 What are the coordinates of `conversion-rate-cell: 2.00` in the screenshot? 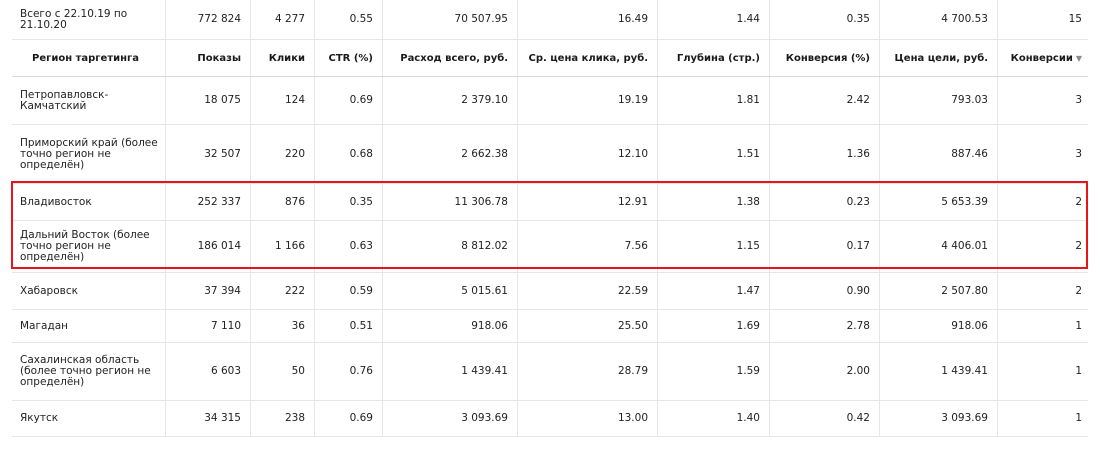 It's located at (825, 371).